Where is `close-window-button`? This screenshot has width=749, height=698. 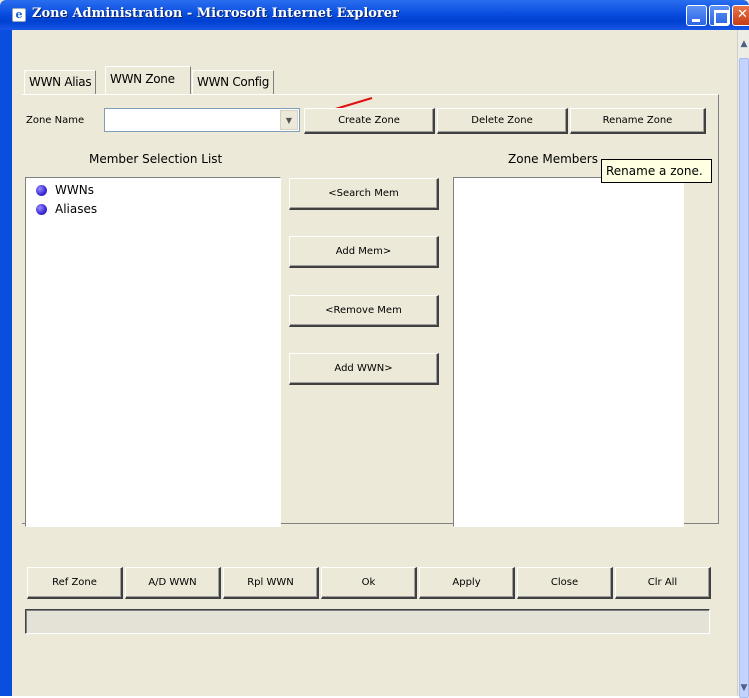 close-window-button is located at coordinates (740, 15).